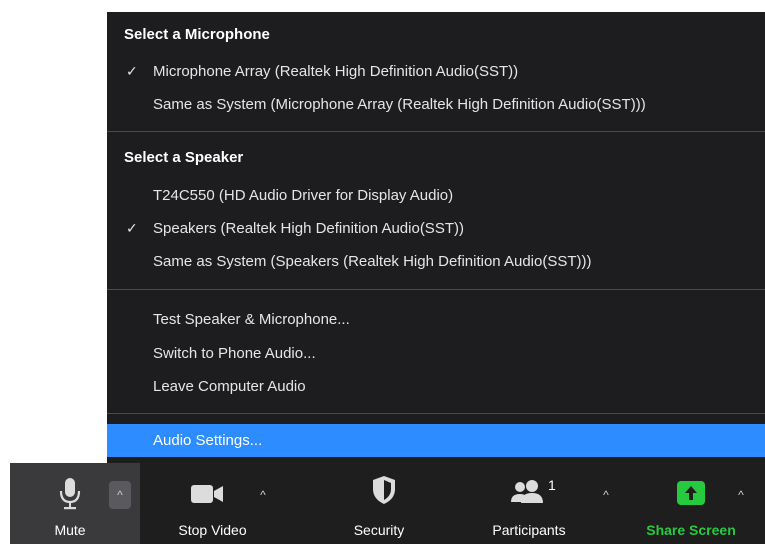 This screenshot has width=765, height=544. What do you see at coordinates (229, 386) in the screenshot?
I see `menu-item-label: Leave Computer Audio` at bounding box center [229, 386].